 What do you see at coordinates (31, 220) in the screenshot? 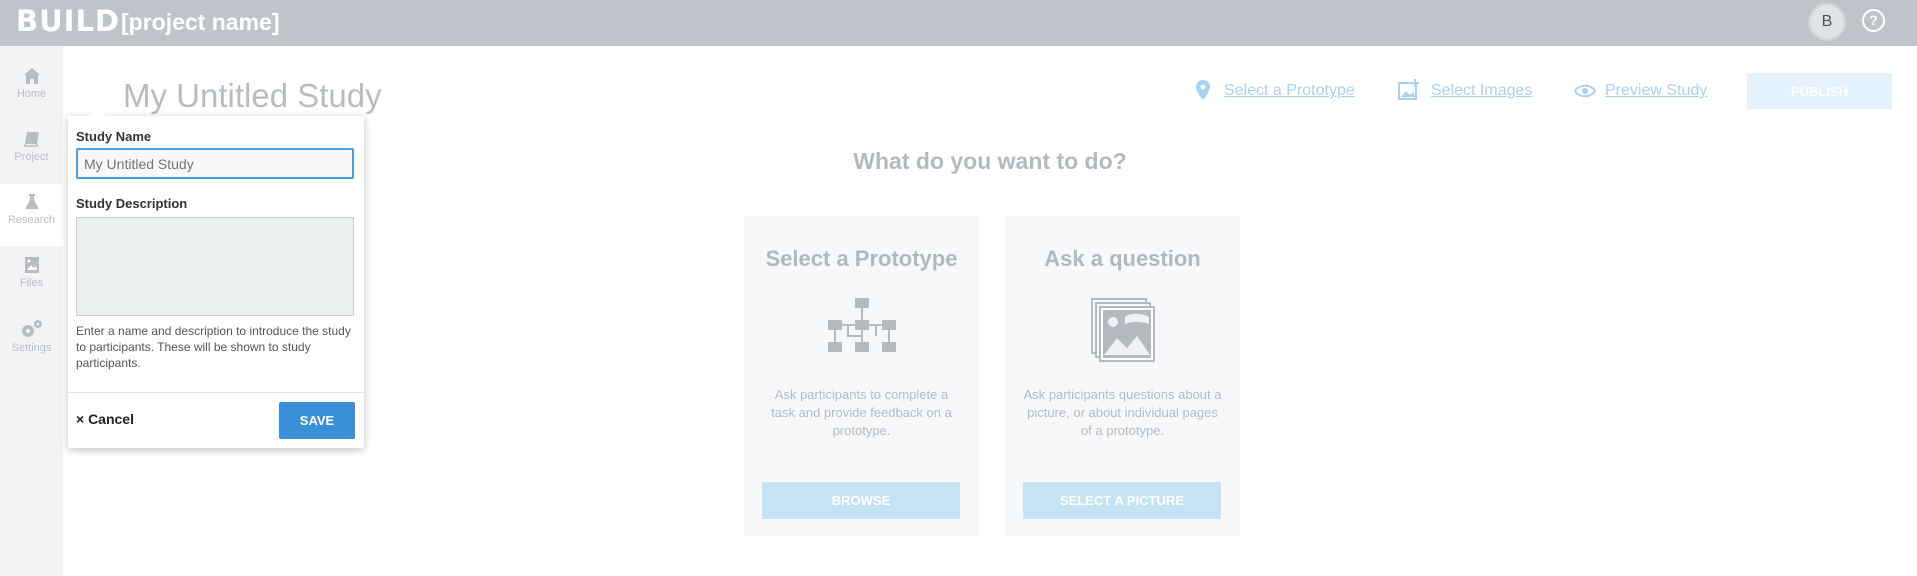
I see `sidebar-item-label: Research` at bounding box center [31, 220].